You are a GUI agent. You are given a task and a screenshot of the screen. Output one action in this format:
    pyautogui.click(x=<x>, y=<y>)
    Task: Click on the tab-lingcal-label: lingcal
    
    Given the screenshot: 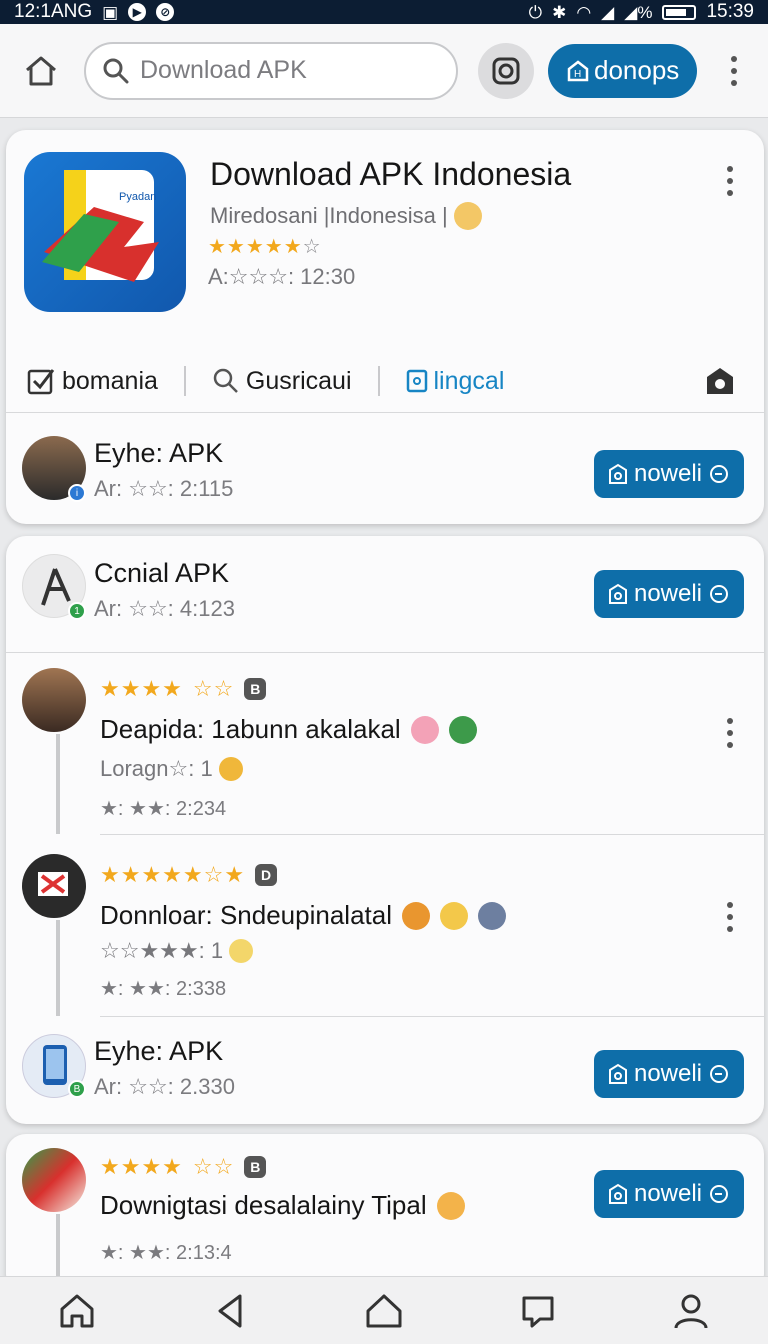 What is the action you would take?
    pyautogui.click(x=469, y=380)
    